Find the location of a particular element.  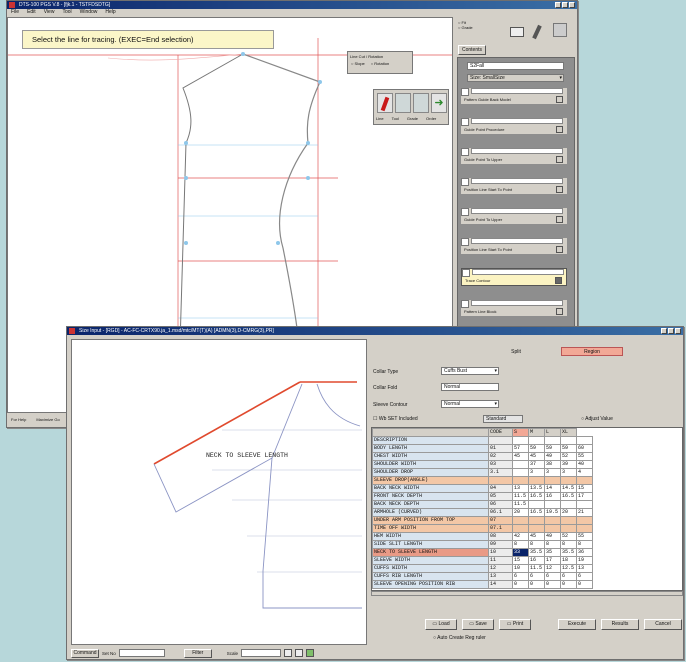

value-cell: 36 is located at coordinates (584, 552).